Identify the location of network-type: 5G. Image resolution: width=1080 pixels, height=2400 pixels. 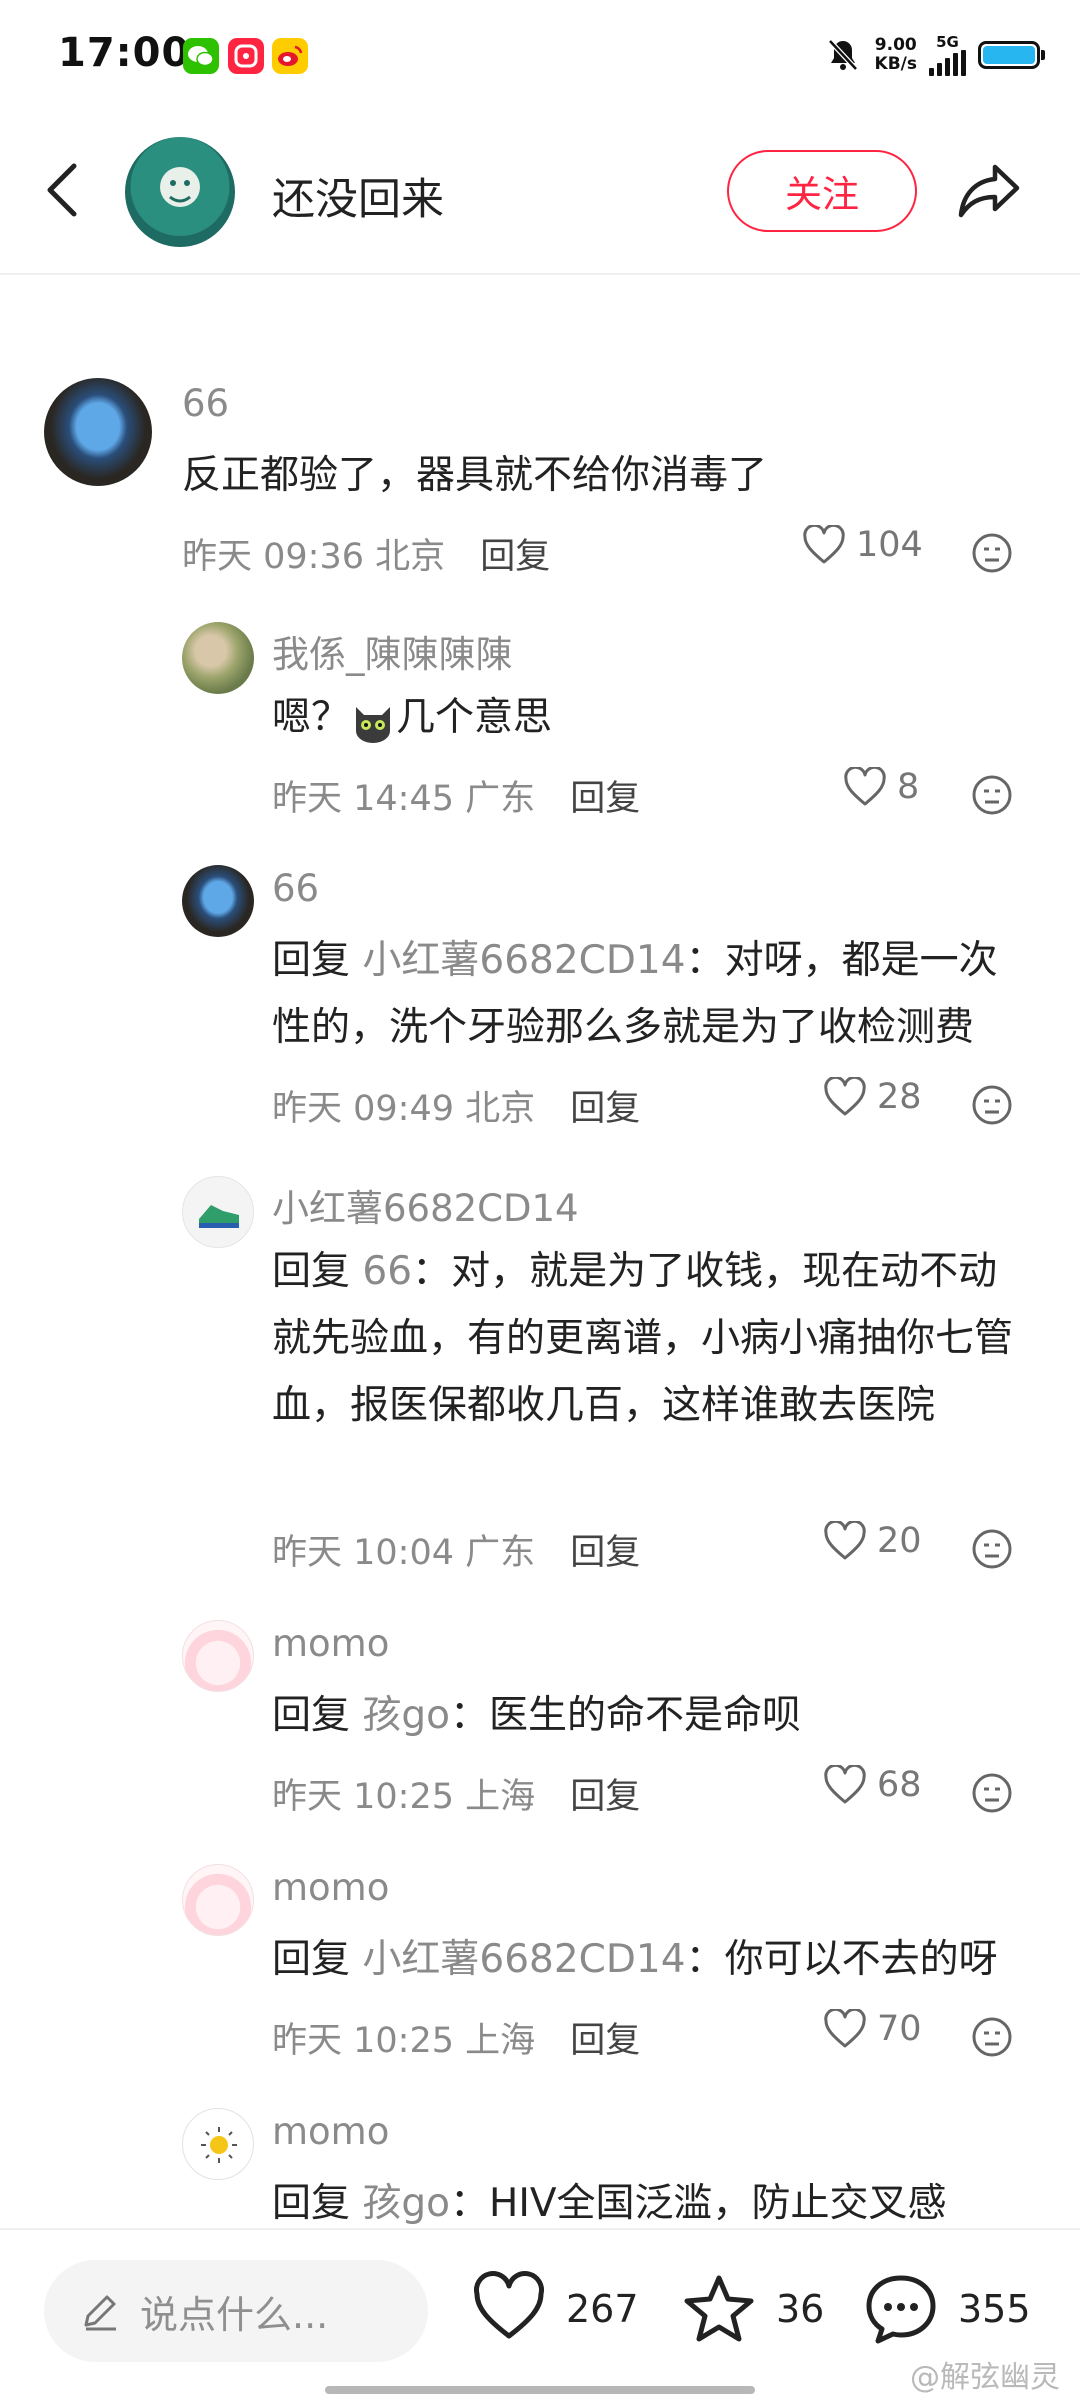
(947, 42).